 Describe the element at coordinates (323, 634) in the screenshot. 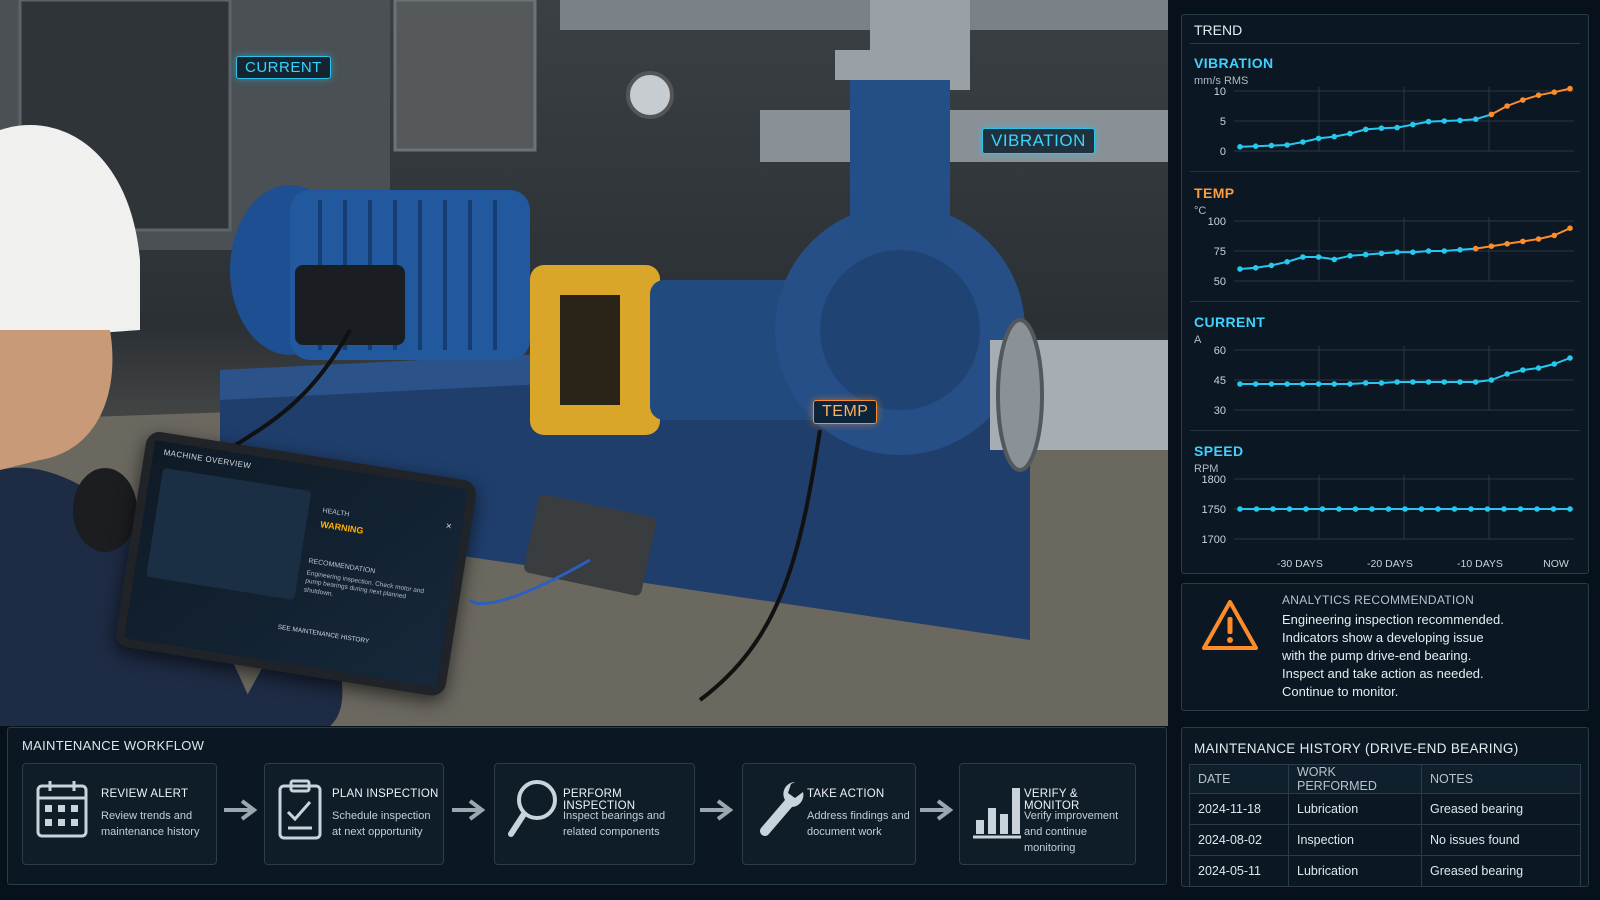

I see `tablet-history-link: SEE MAINTENANCE HISTORY` at that location.